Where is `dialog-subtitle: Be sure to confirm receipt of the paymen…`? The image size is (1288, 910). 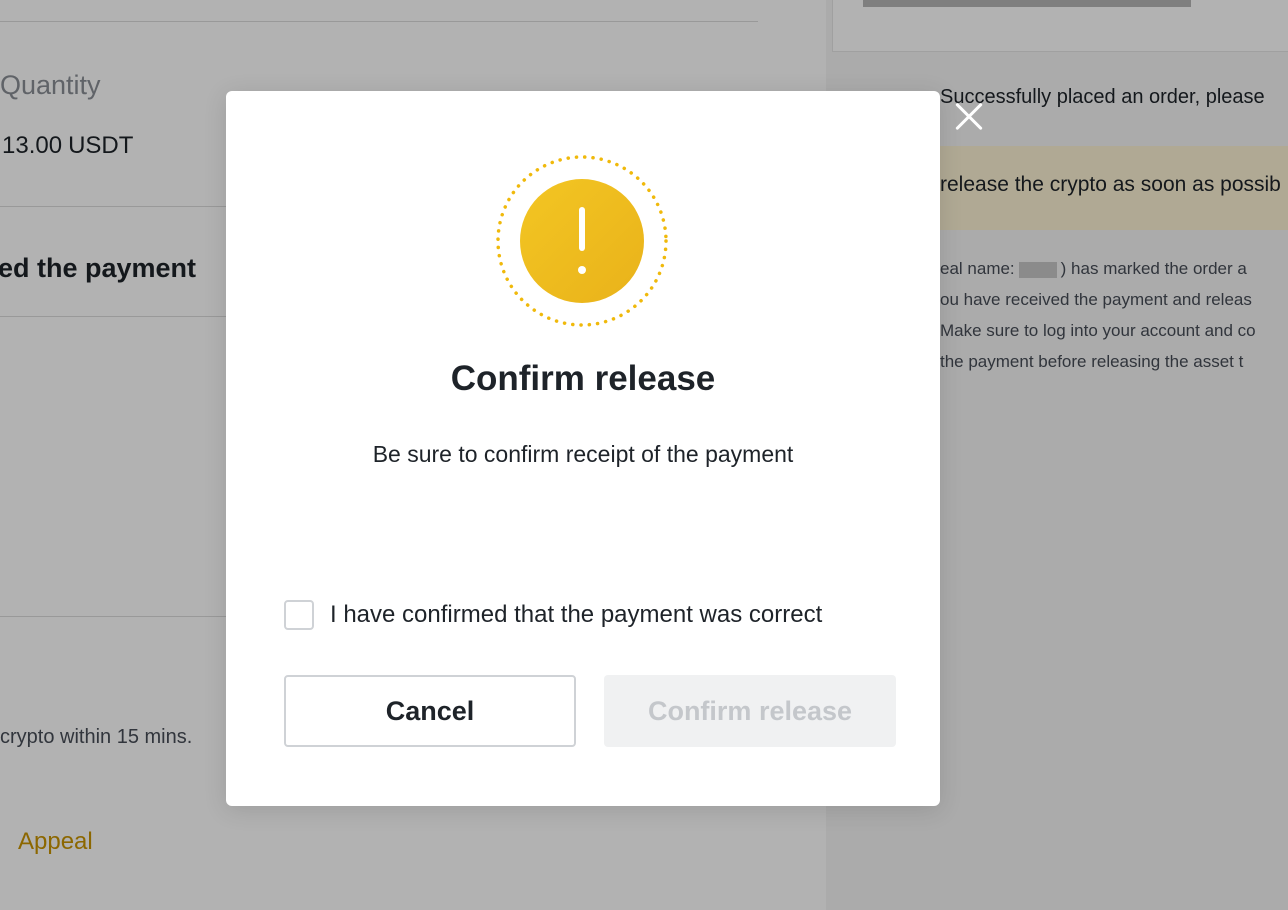
dialog-subtitle: Be sure to confirm receipt of the paymen… is located at coordinates (583, 454).